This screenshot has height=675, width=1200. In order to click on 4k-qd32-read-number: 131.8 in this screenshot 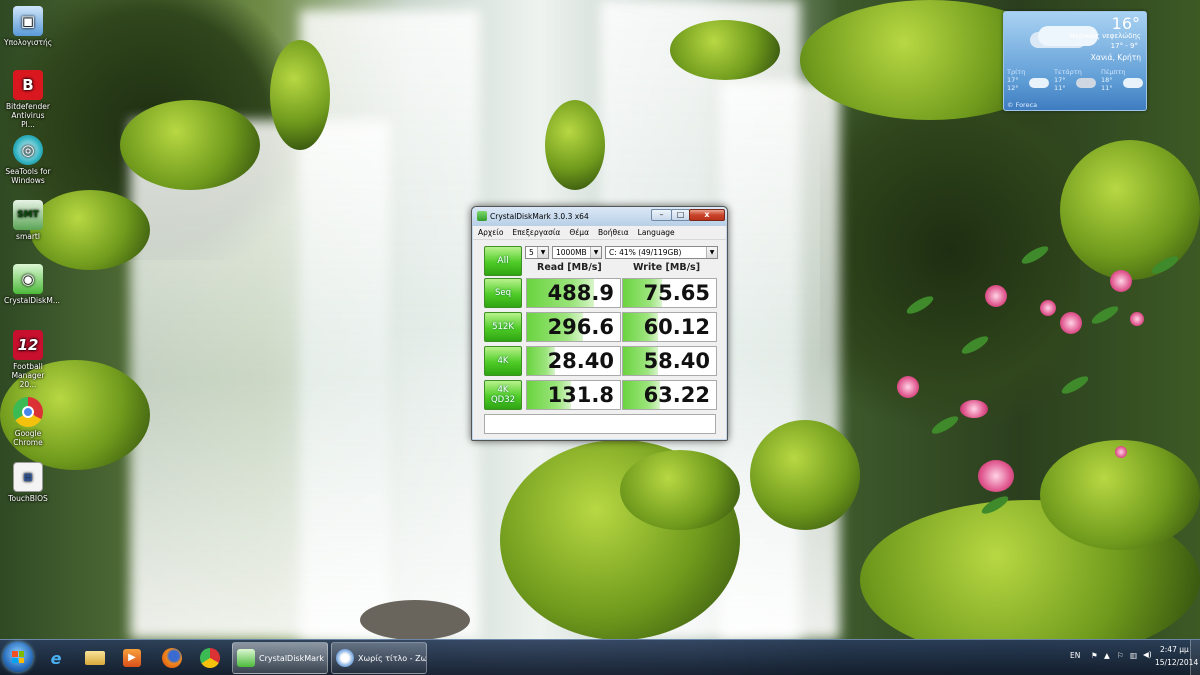, I will do `click(580, 395)`.